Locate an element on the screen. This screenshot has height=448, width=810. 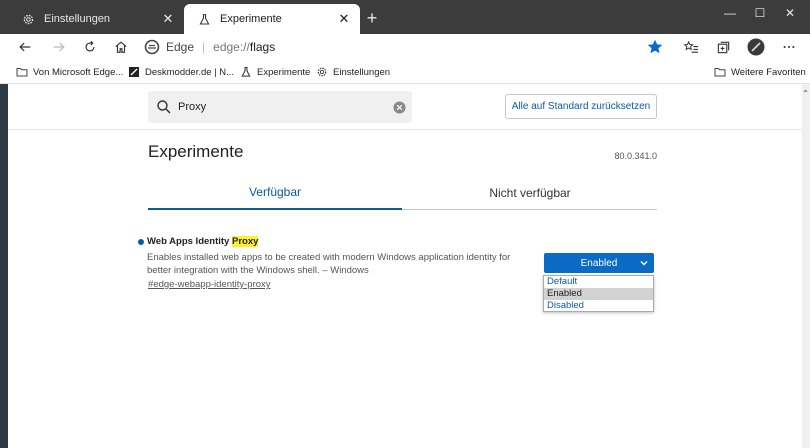
favorite-einstellungen: Einstellungen is located at coordinates (353, 72).